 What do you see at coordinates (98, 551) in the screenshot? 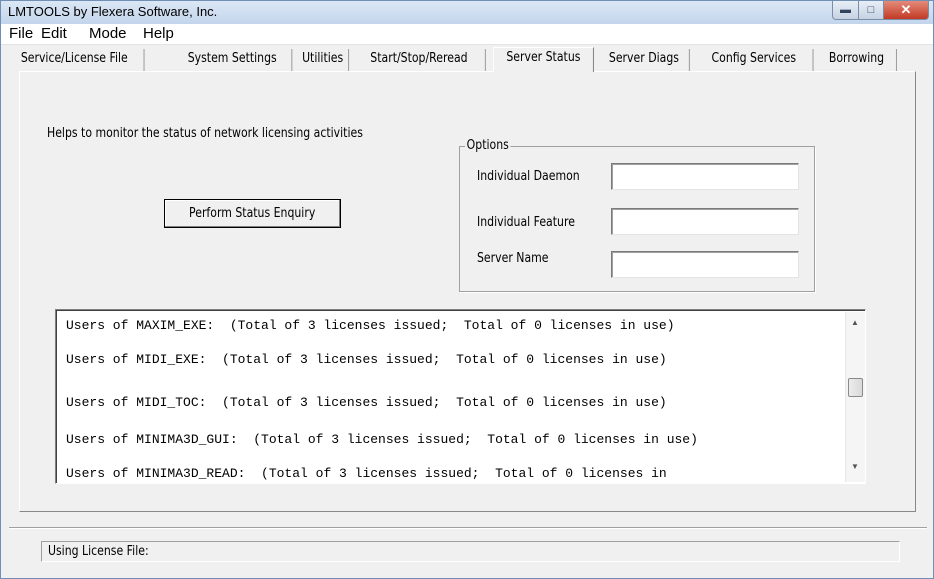
I see `status-text: Using License File:` at bounding box center [98, 551].